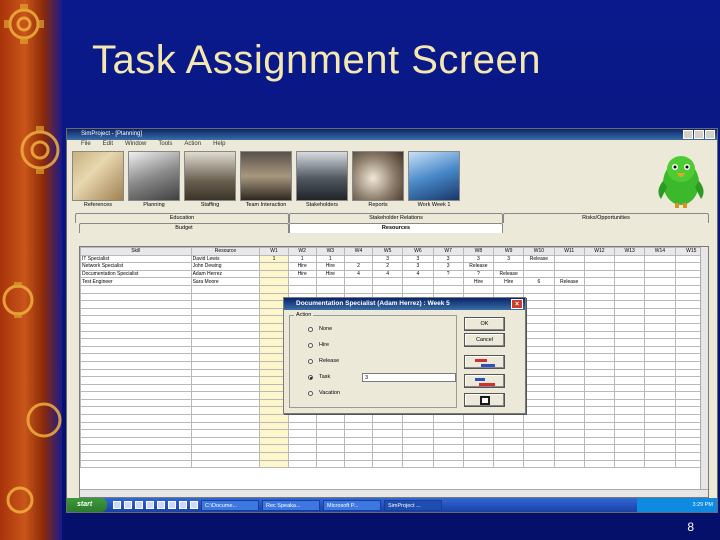 The width and height of the screenshot is (720, 540). I want to click on gantt-view-button, so click(484, 362).